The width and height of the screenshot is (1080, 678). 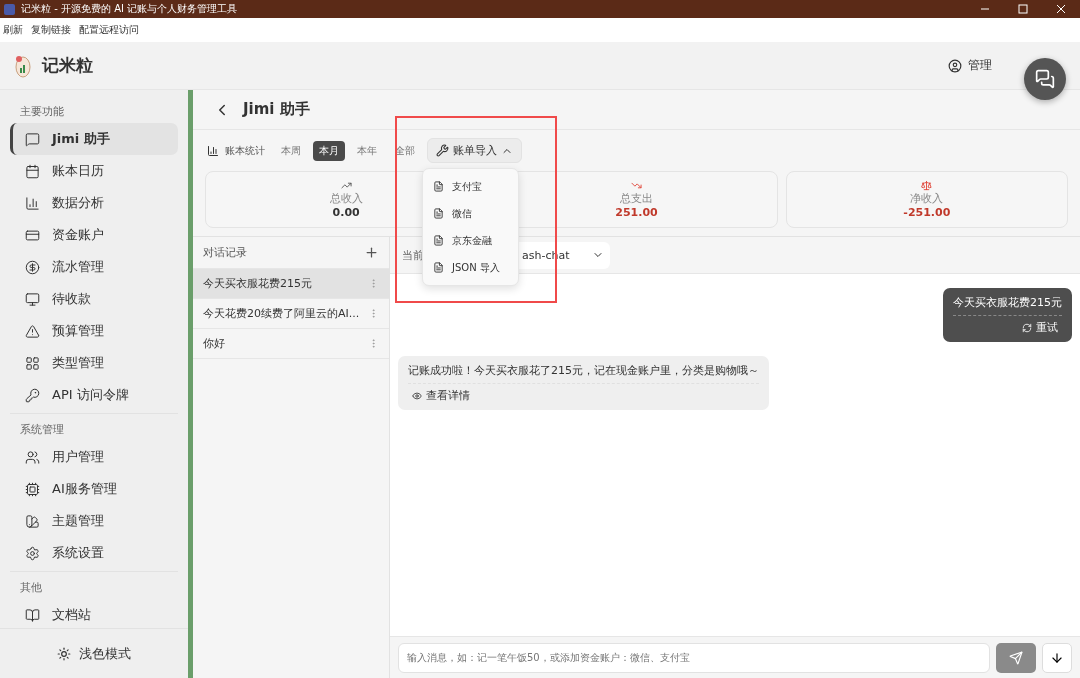 What do you see at coordinates (94, 299) in the screenshot?
I see `nav-item: 待收款` at bounding box center [94, 299].